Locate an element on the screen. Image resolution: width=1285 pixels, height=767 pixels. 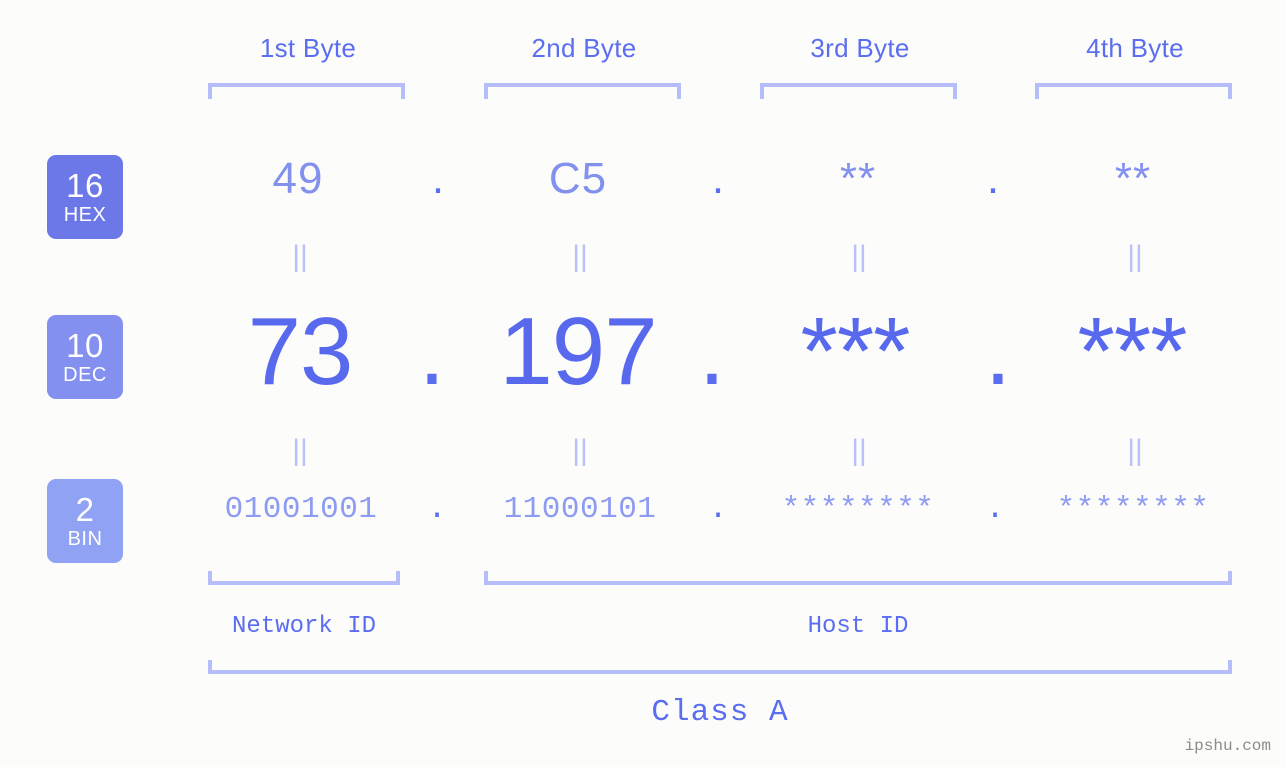
dec-value-byte-2: 197 is located at coordinates (578, 351).